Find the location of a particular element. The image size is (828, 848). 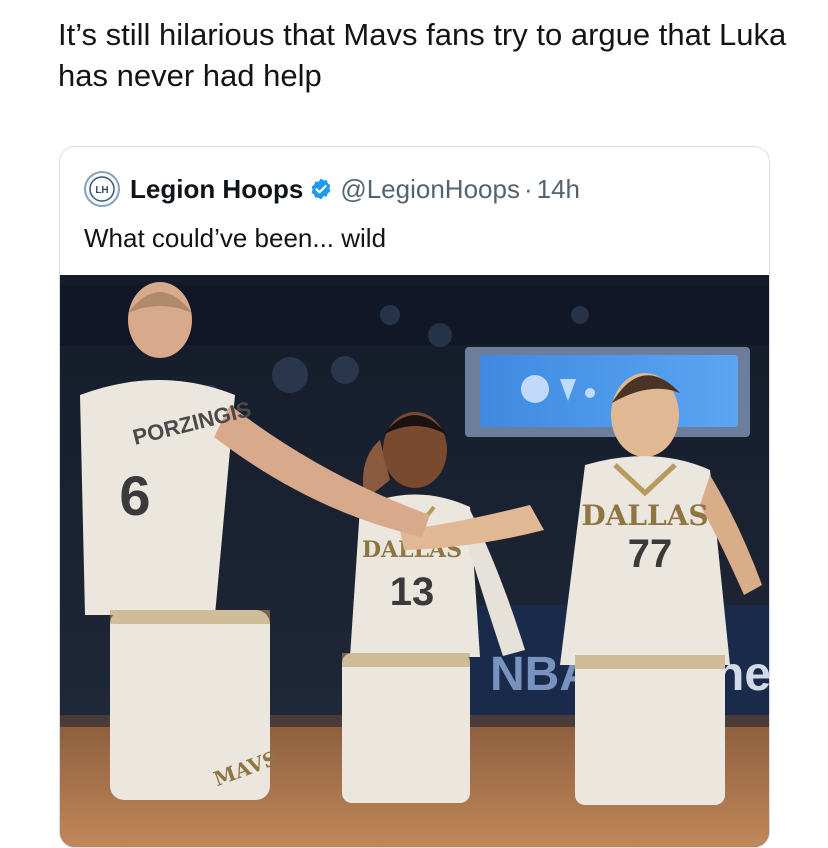

author-name: Legion Hoops is located at coordinates (216, 189).